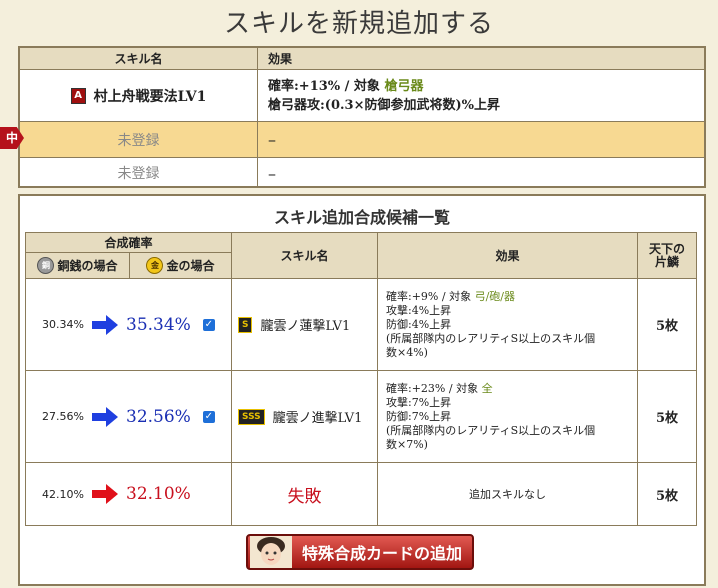  What do you see at coordinates (382, 553) in the screenshot?
I see `add-special-card-label: 特殊合成カードの追加` at bounding box center [382, 553].